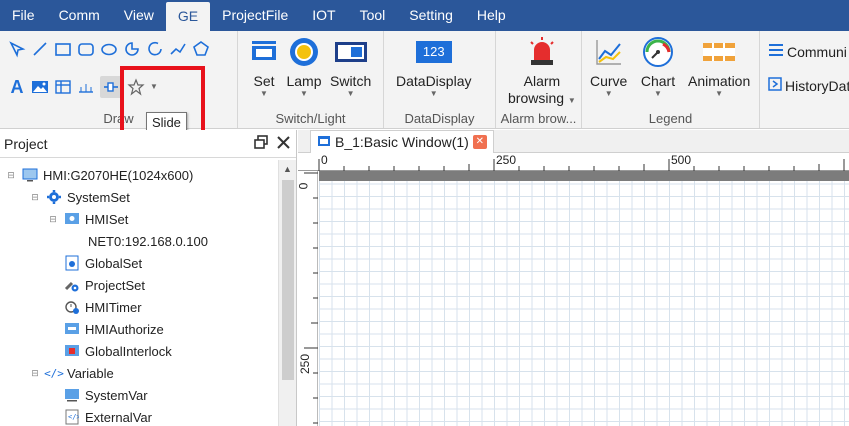 This screenshot has height=426, width=849. Describe the element at coordinates (30, 175) in the screenshot. I see `monitor-icon` at that location.